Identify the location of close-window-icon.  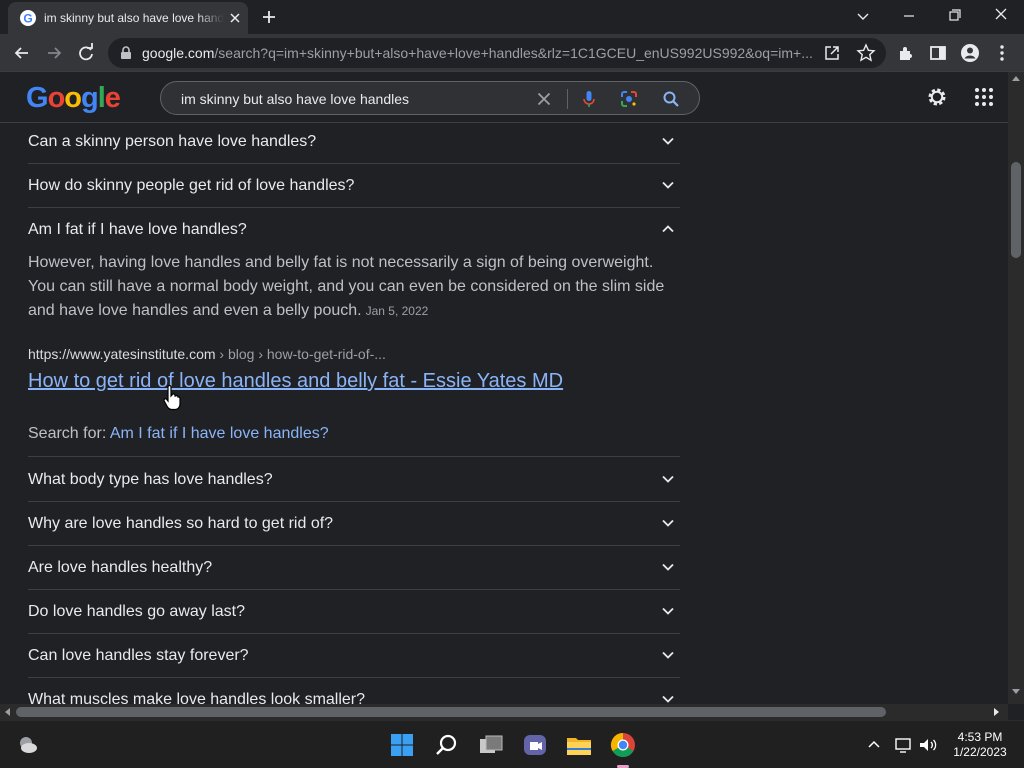
(1001, 17).